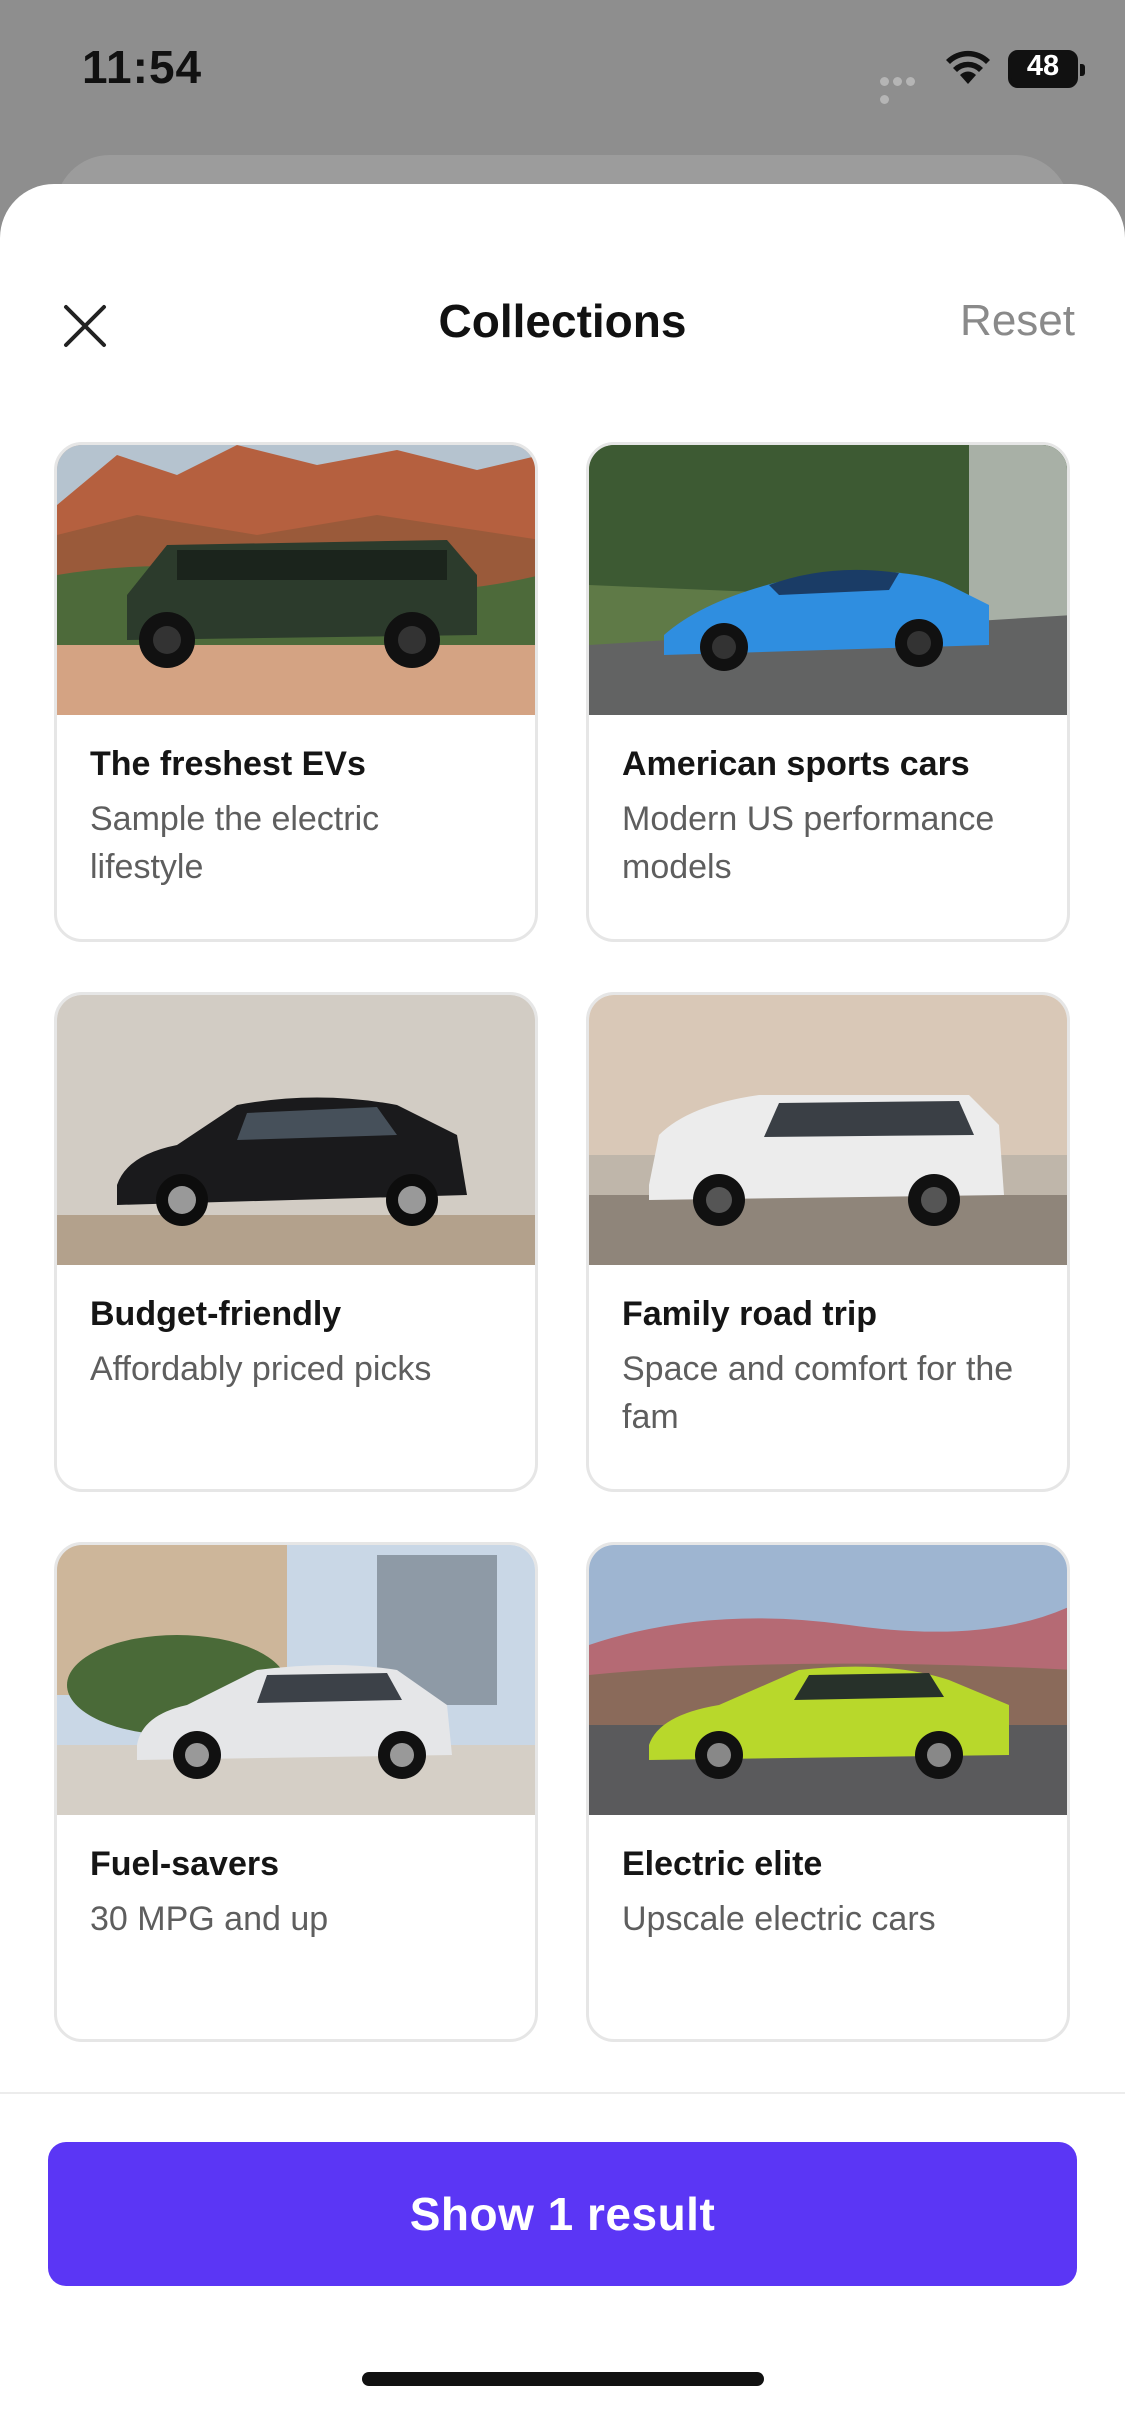 The image size is (1125, 2436). Describe the element at coordinates (818, 1393) in the screenshot. I see `collection-subtitle: Space and comfort for the fam` at that location.